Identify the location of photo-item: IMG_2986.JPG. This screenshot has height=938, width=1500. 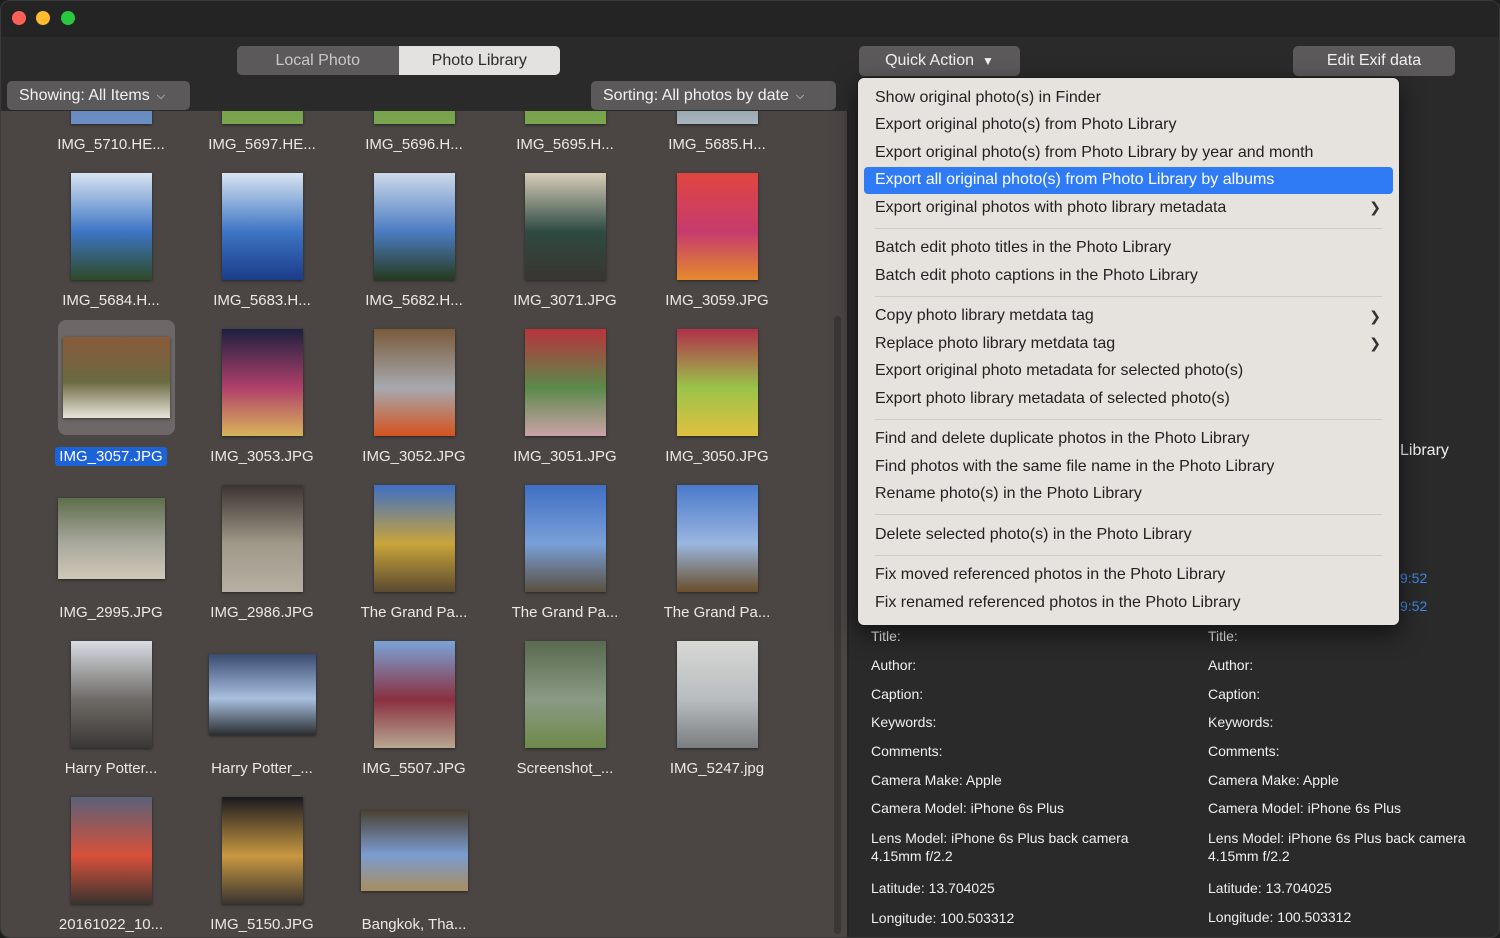
(262, 551).